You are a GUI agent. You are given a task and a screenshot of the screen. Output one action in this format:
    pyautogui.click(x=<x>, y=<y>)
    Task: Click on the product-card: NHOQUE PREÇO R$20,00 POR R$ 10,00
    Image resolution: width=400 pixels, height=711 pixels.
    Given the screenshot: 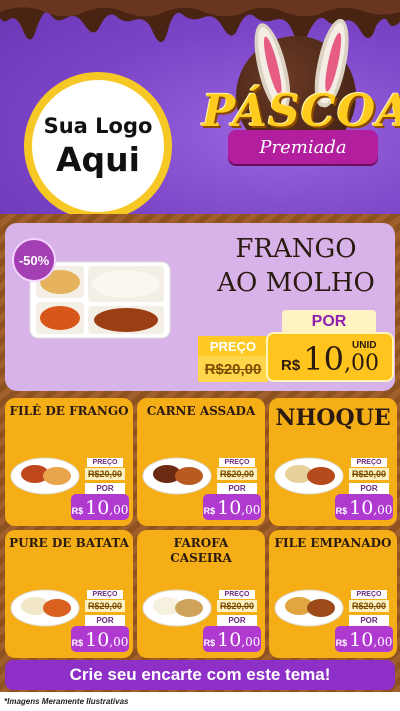 What is the action you would take?
    pyautogui.click(x=333, y=462)
    